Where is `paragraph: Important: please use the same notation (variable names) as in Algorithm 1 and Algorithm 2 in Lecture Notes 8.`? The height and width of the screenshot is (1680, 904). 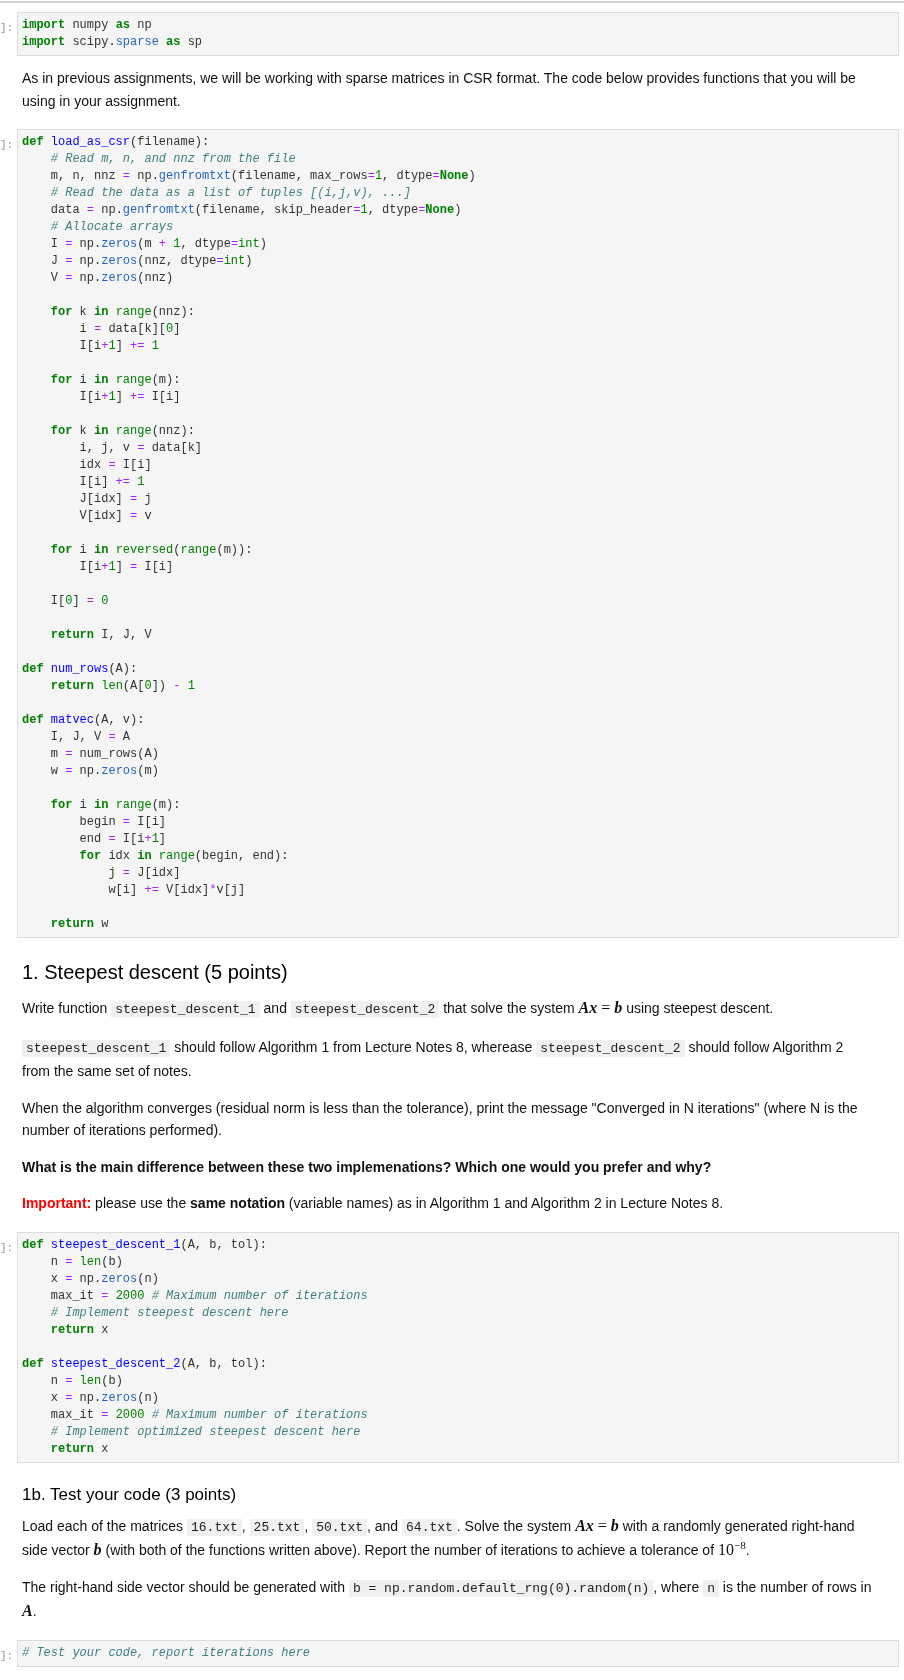 paragraph: Important: please use the same notation (variable names) as in Algorithm 1 and Algorithm 2 in Lecture Notes 8. is located at coordinates (373, 1203).